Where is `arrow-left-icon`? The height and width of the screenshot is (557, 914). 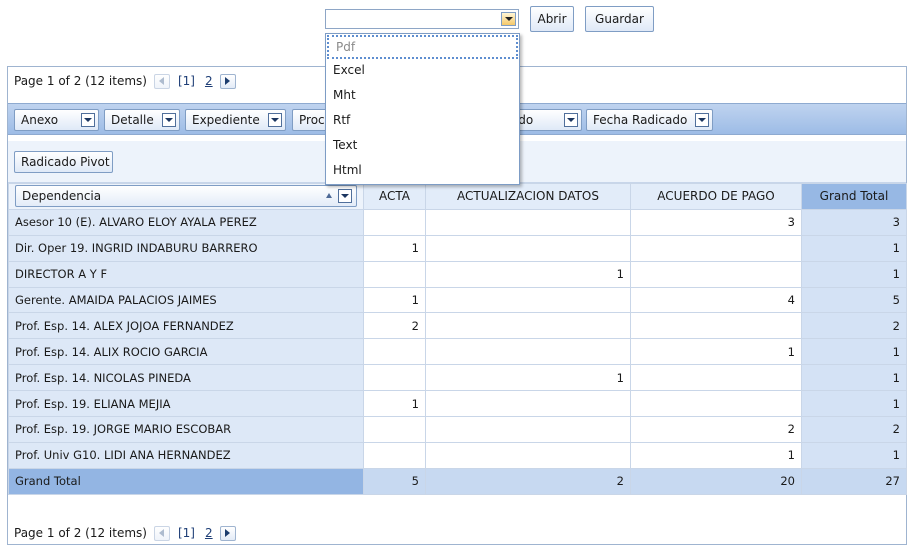 arrow-left-icon is located at coordinates (162, 81).